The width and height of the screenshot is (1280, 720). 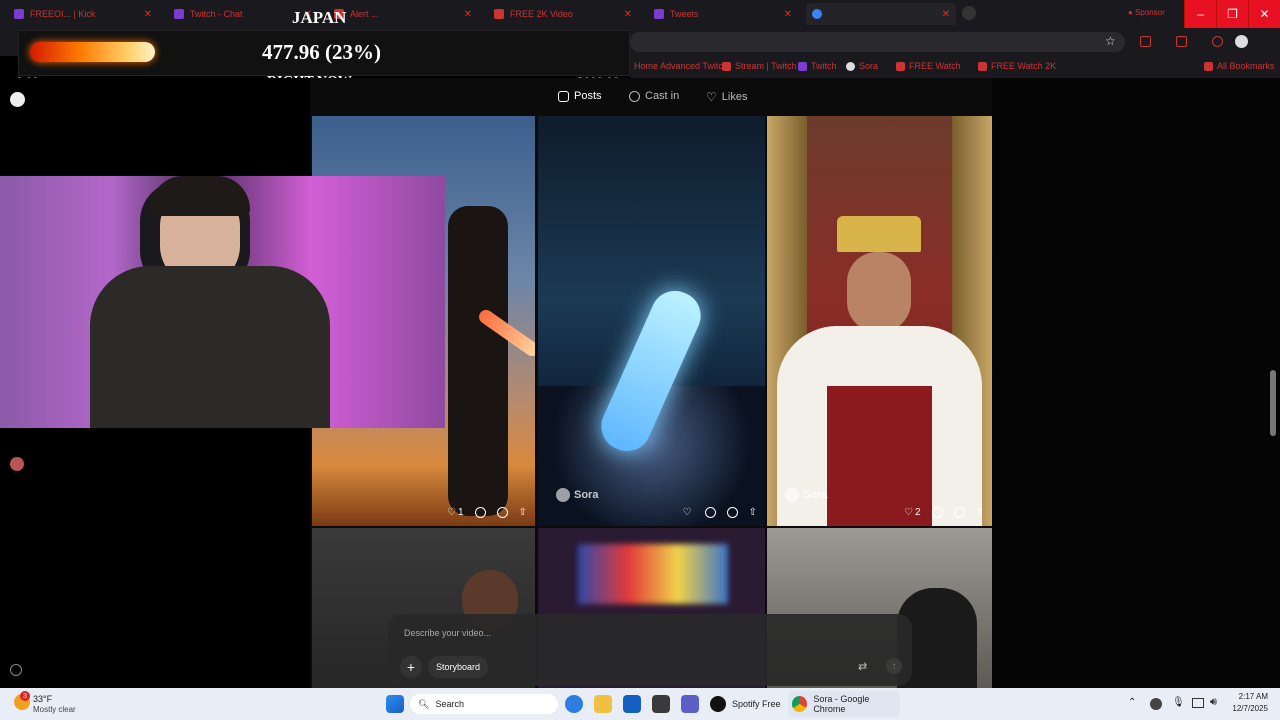 I want to click on tab-cast-in: Cast in, so click(x=654, y=96).